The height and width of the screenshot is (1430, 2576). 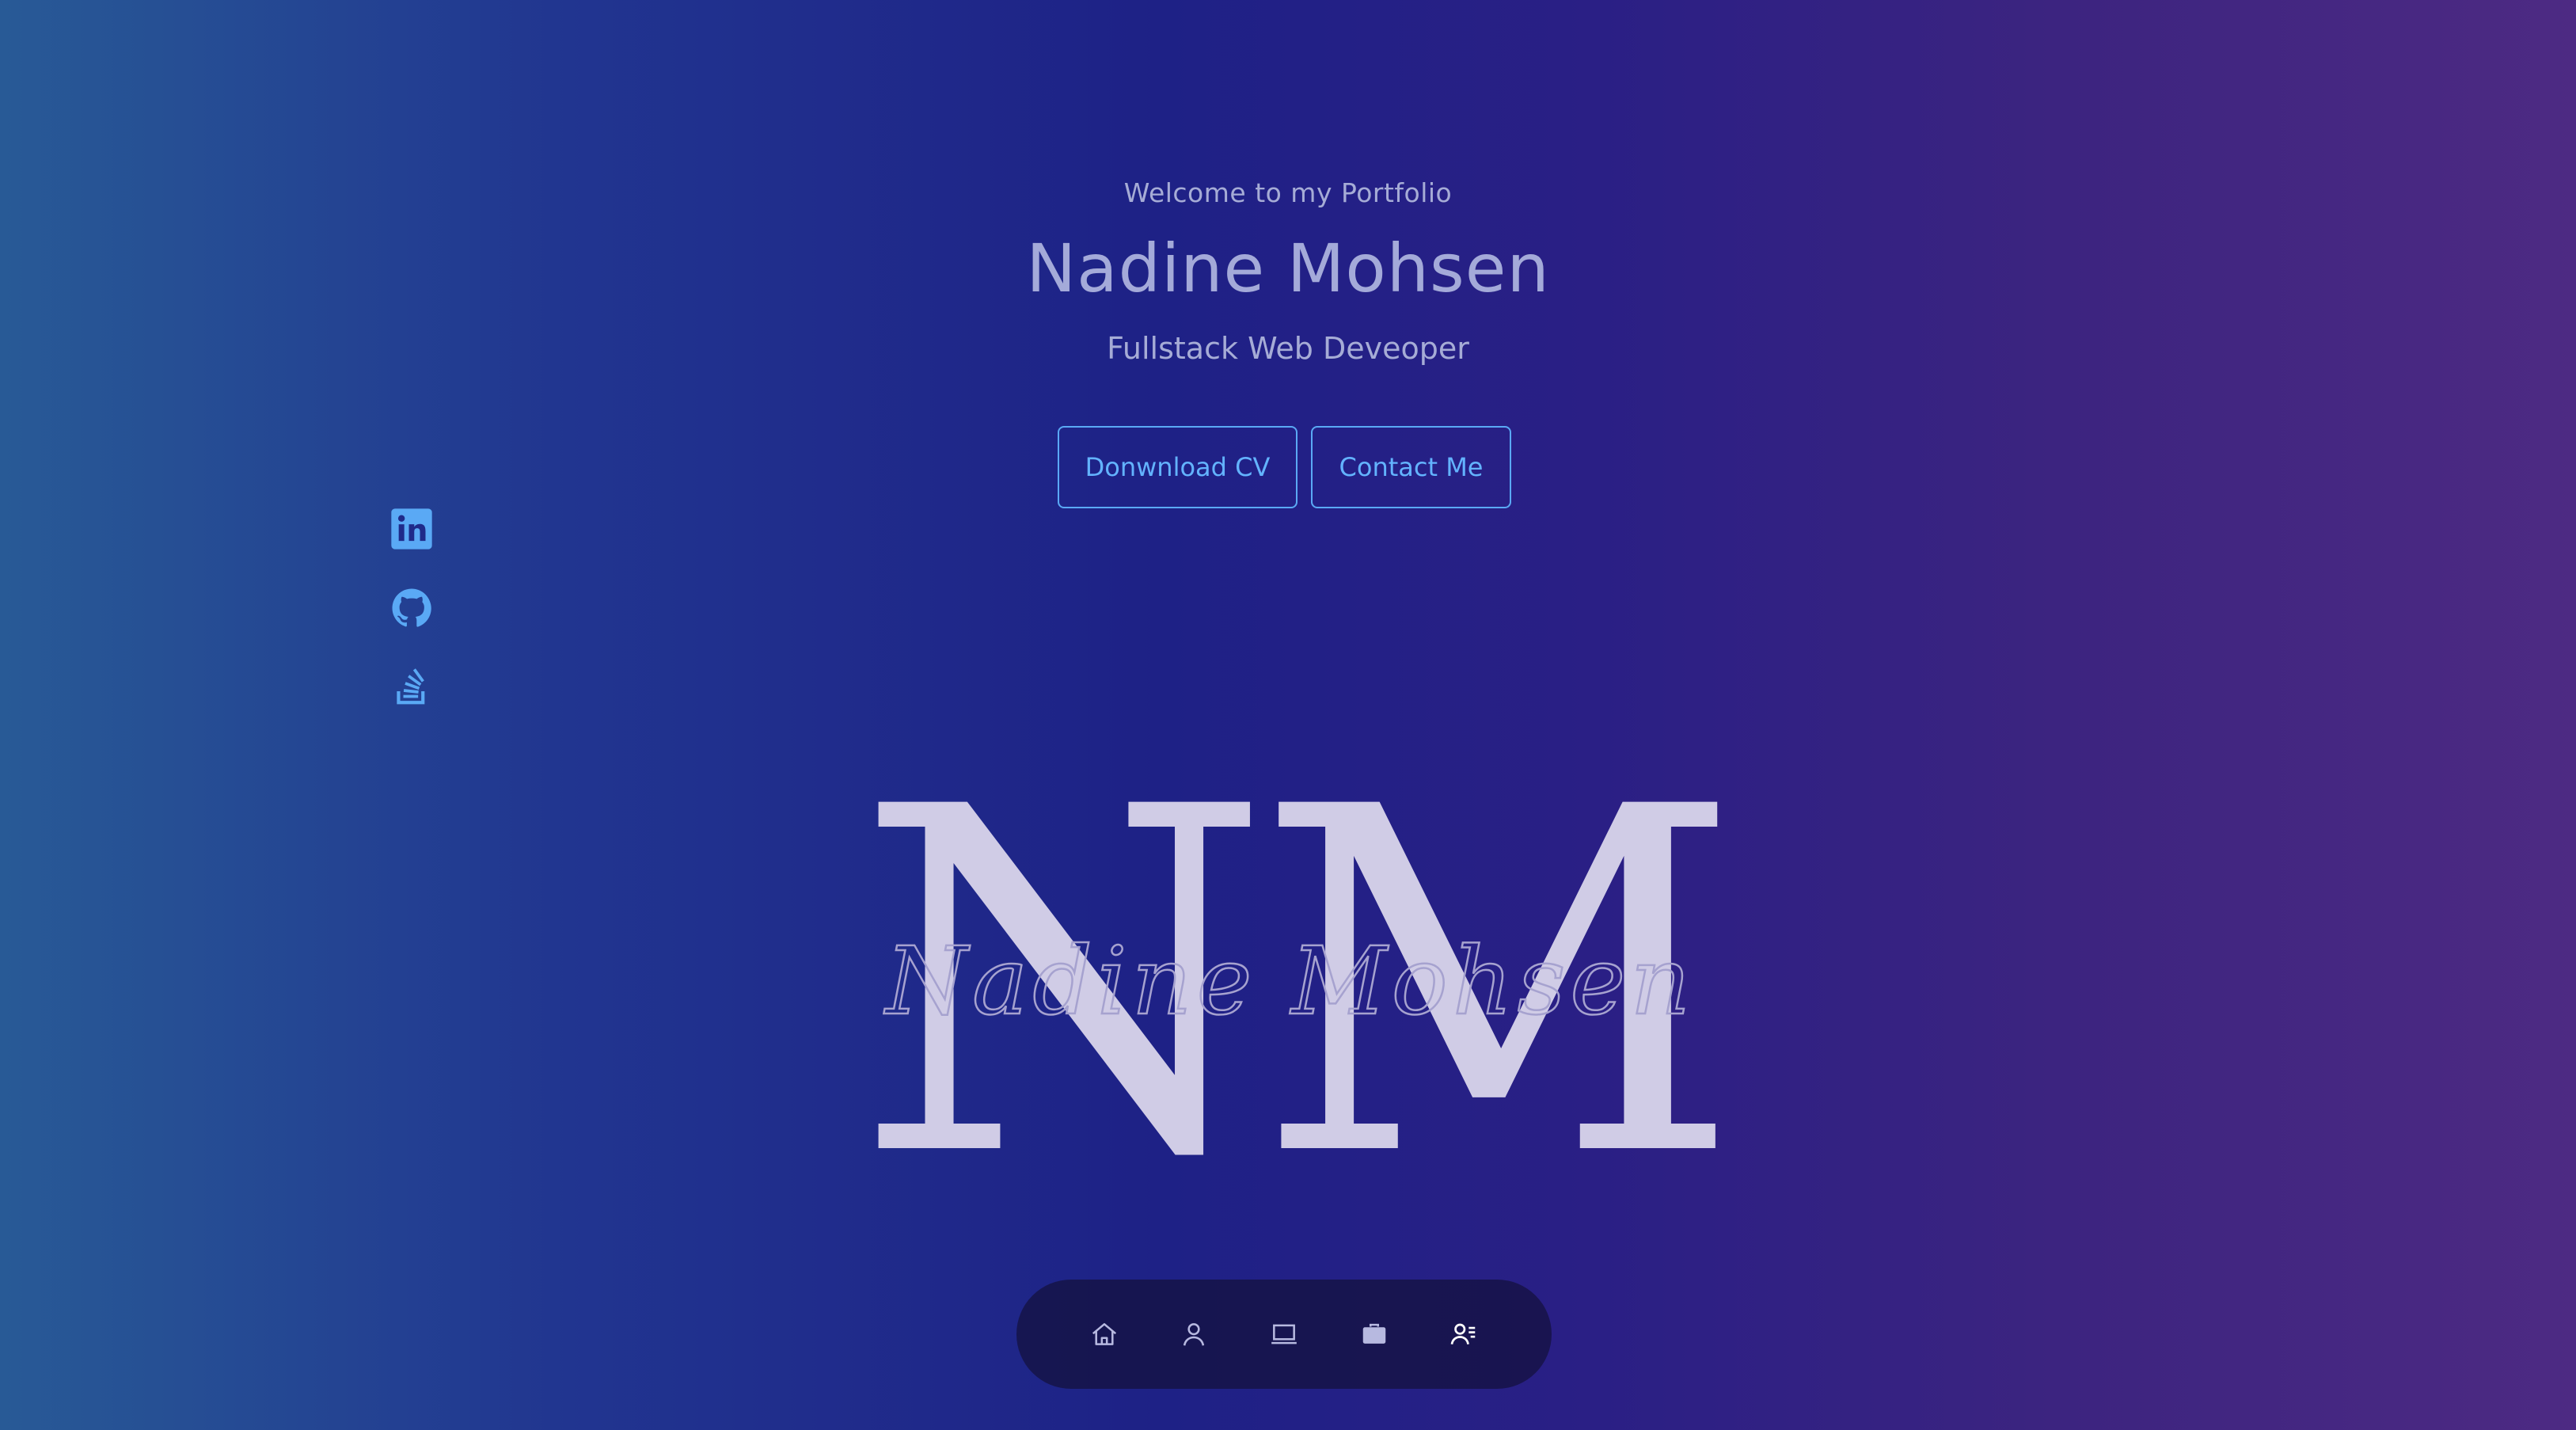 I want to click on github-link, so click(x=412, y=608).